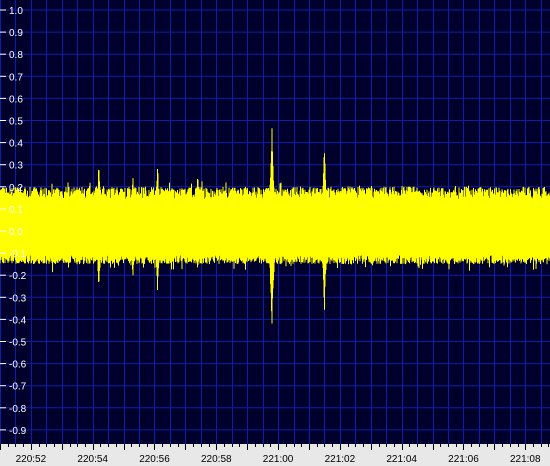 The image size is (550, 466). Describe the element at coordinates (18, 320) in the screenshot. I see `y-tick-label: -0.4` at that location.